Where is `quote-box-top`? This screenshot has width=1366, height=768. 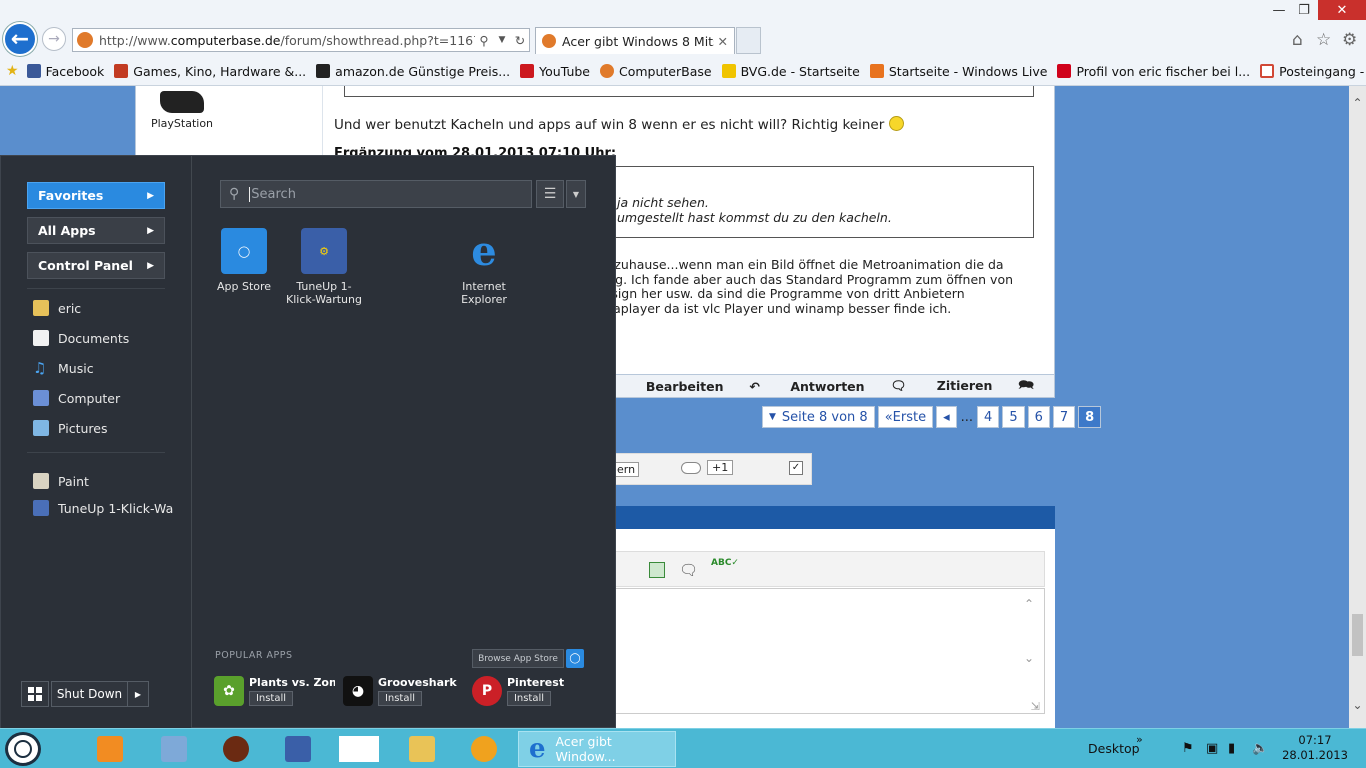
quote-box-top is located at coordinates (689, 91).